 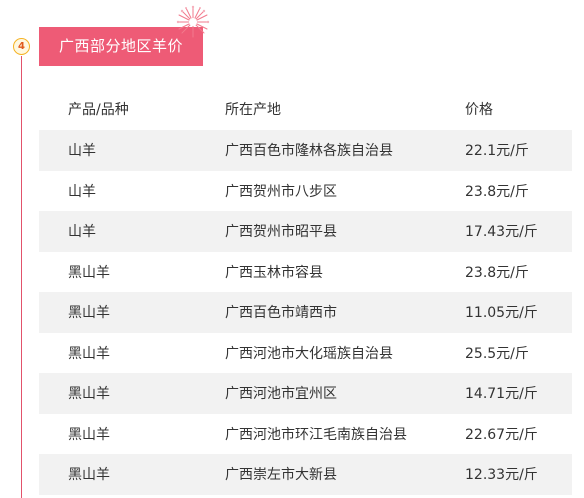 I want to click on header-price: 价格, so click(x=479, y=110).